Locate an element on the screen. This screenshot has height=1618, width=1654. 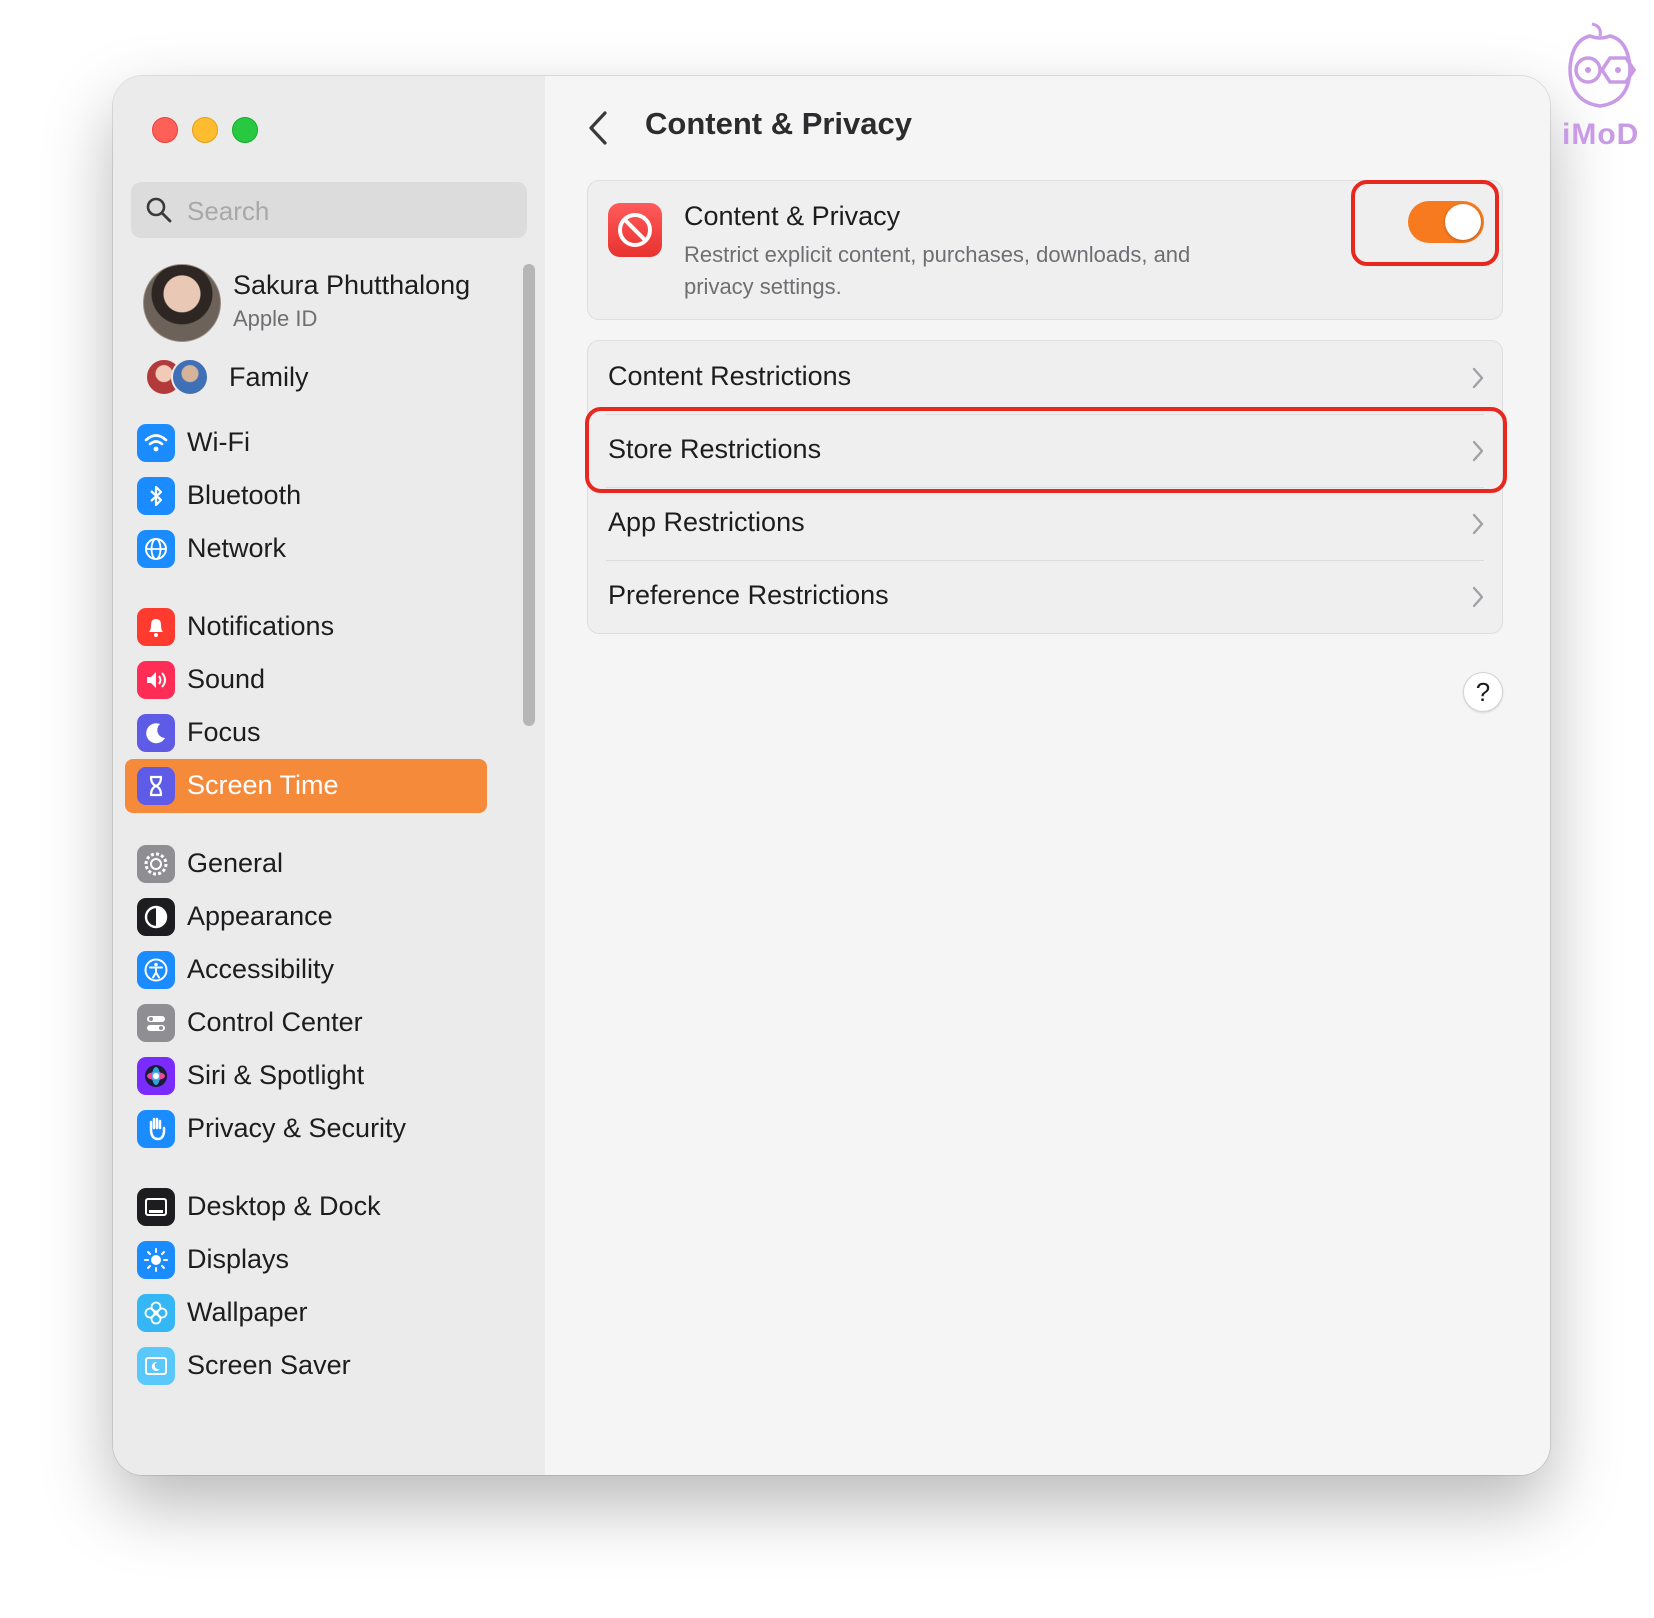
sidebar-item-label: Focus is located at coordinates (224, 732).